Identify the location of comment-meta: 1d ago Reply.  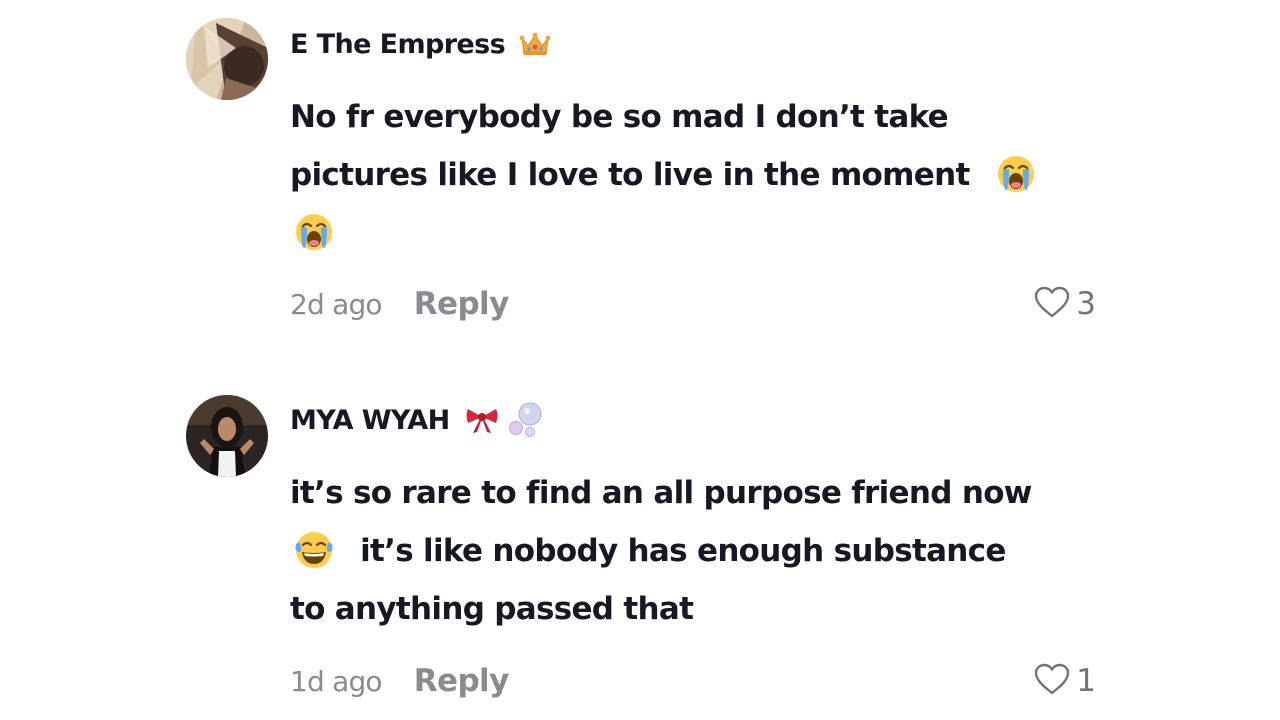
(399, 681).